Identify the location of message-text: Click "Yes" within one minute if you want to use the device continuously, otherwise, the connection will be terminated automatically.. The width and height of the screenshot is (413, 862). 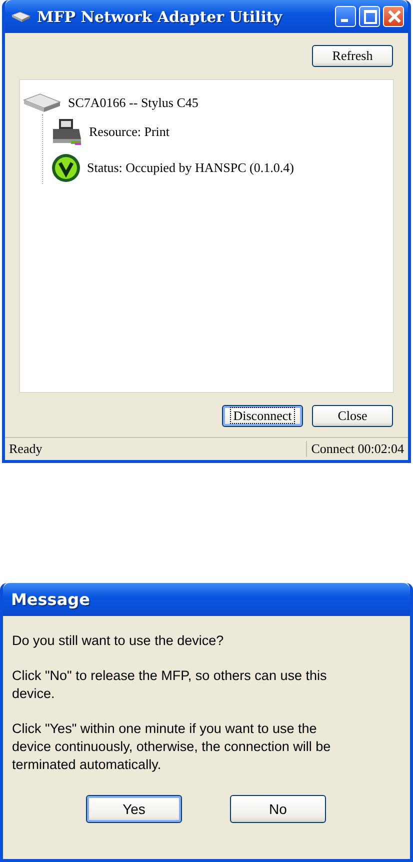
(172, 747).